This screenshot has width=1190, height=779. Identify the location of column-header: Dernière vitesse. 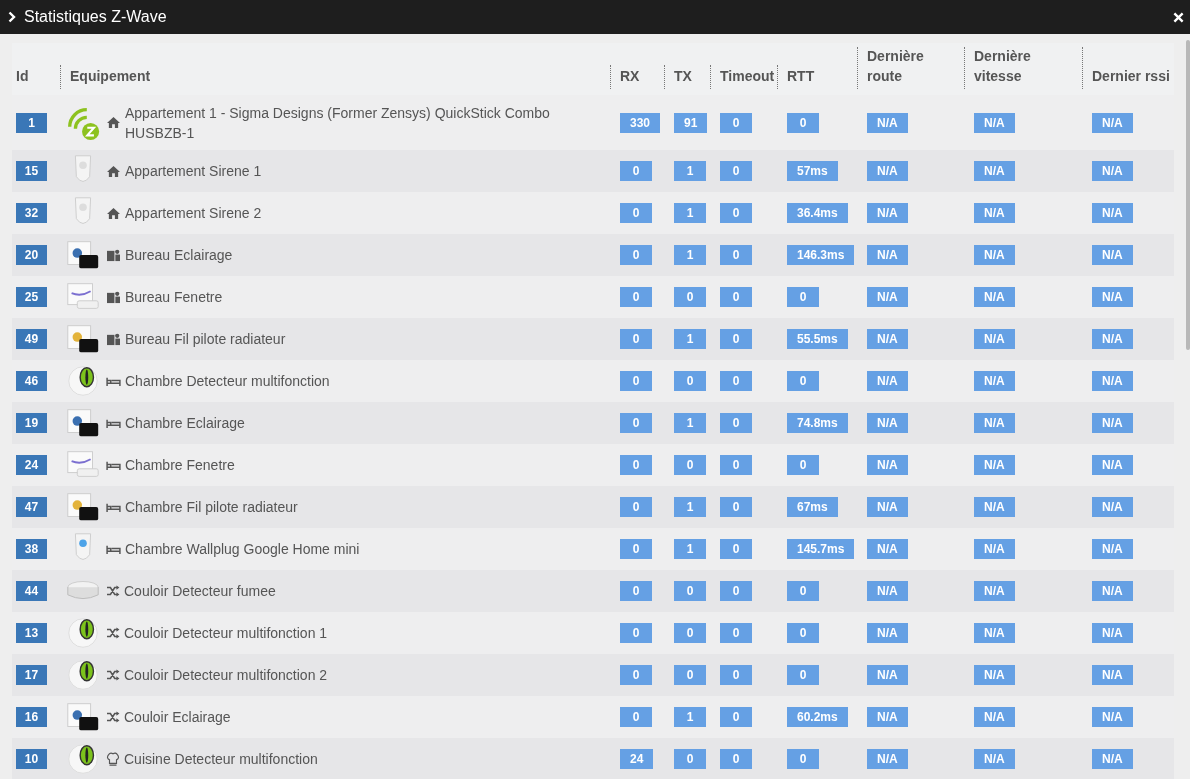
(1023, 66).